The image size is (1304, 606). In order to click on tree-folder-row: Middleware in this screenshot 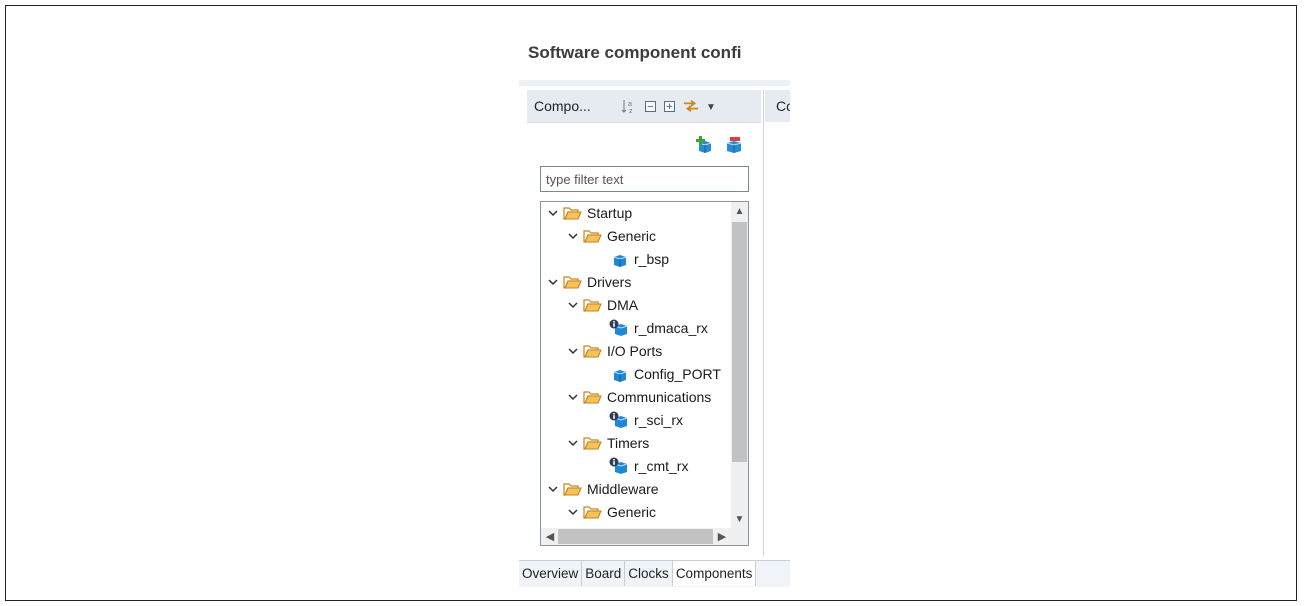, I will do `click(603, 488)`.